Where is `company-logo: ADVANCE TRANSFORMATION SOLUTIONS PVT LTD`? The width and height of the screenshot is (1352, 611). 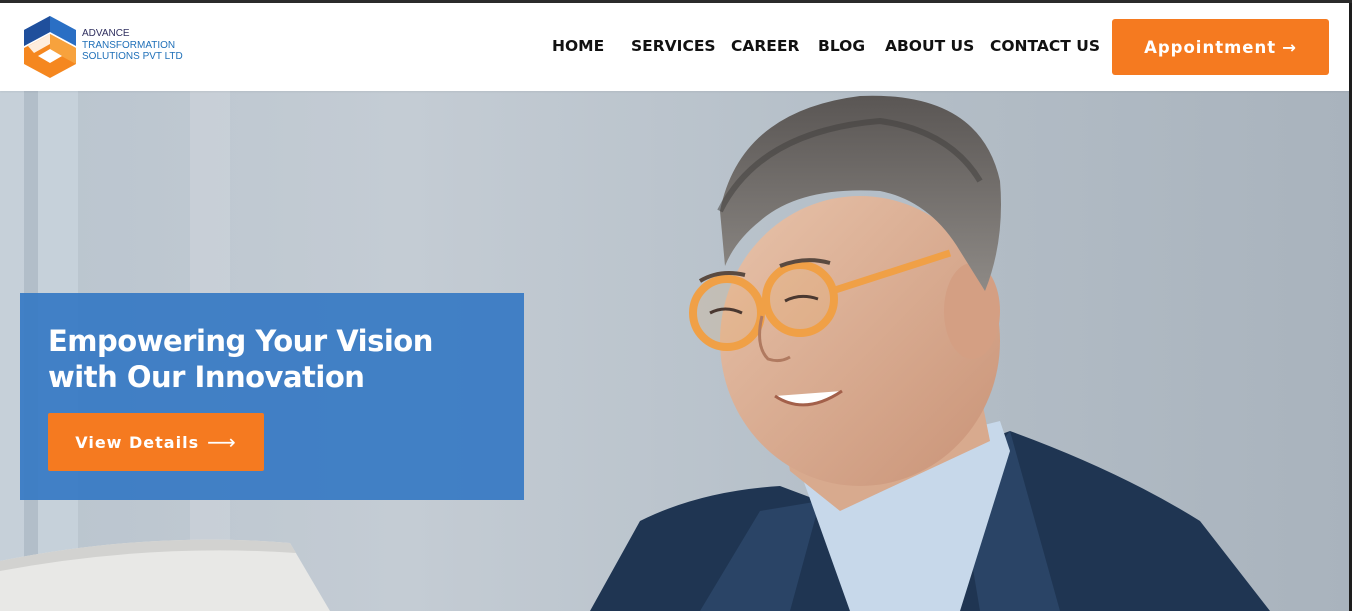
company-logo: ADVANCE TRANSFORMATION SOLUTIONS PVT LTD is located at coordinates (112, 47).